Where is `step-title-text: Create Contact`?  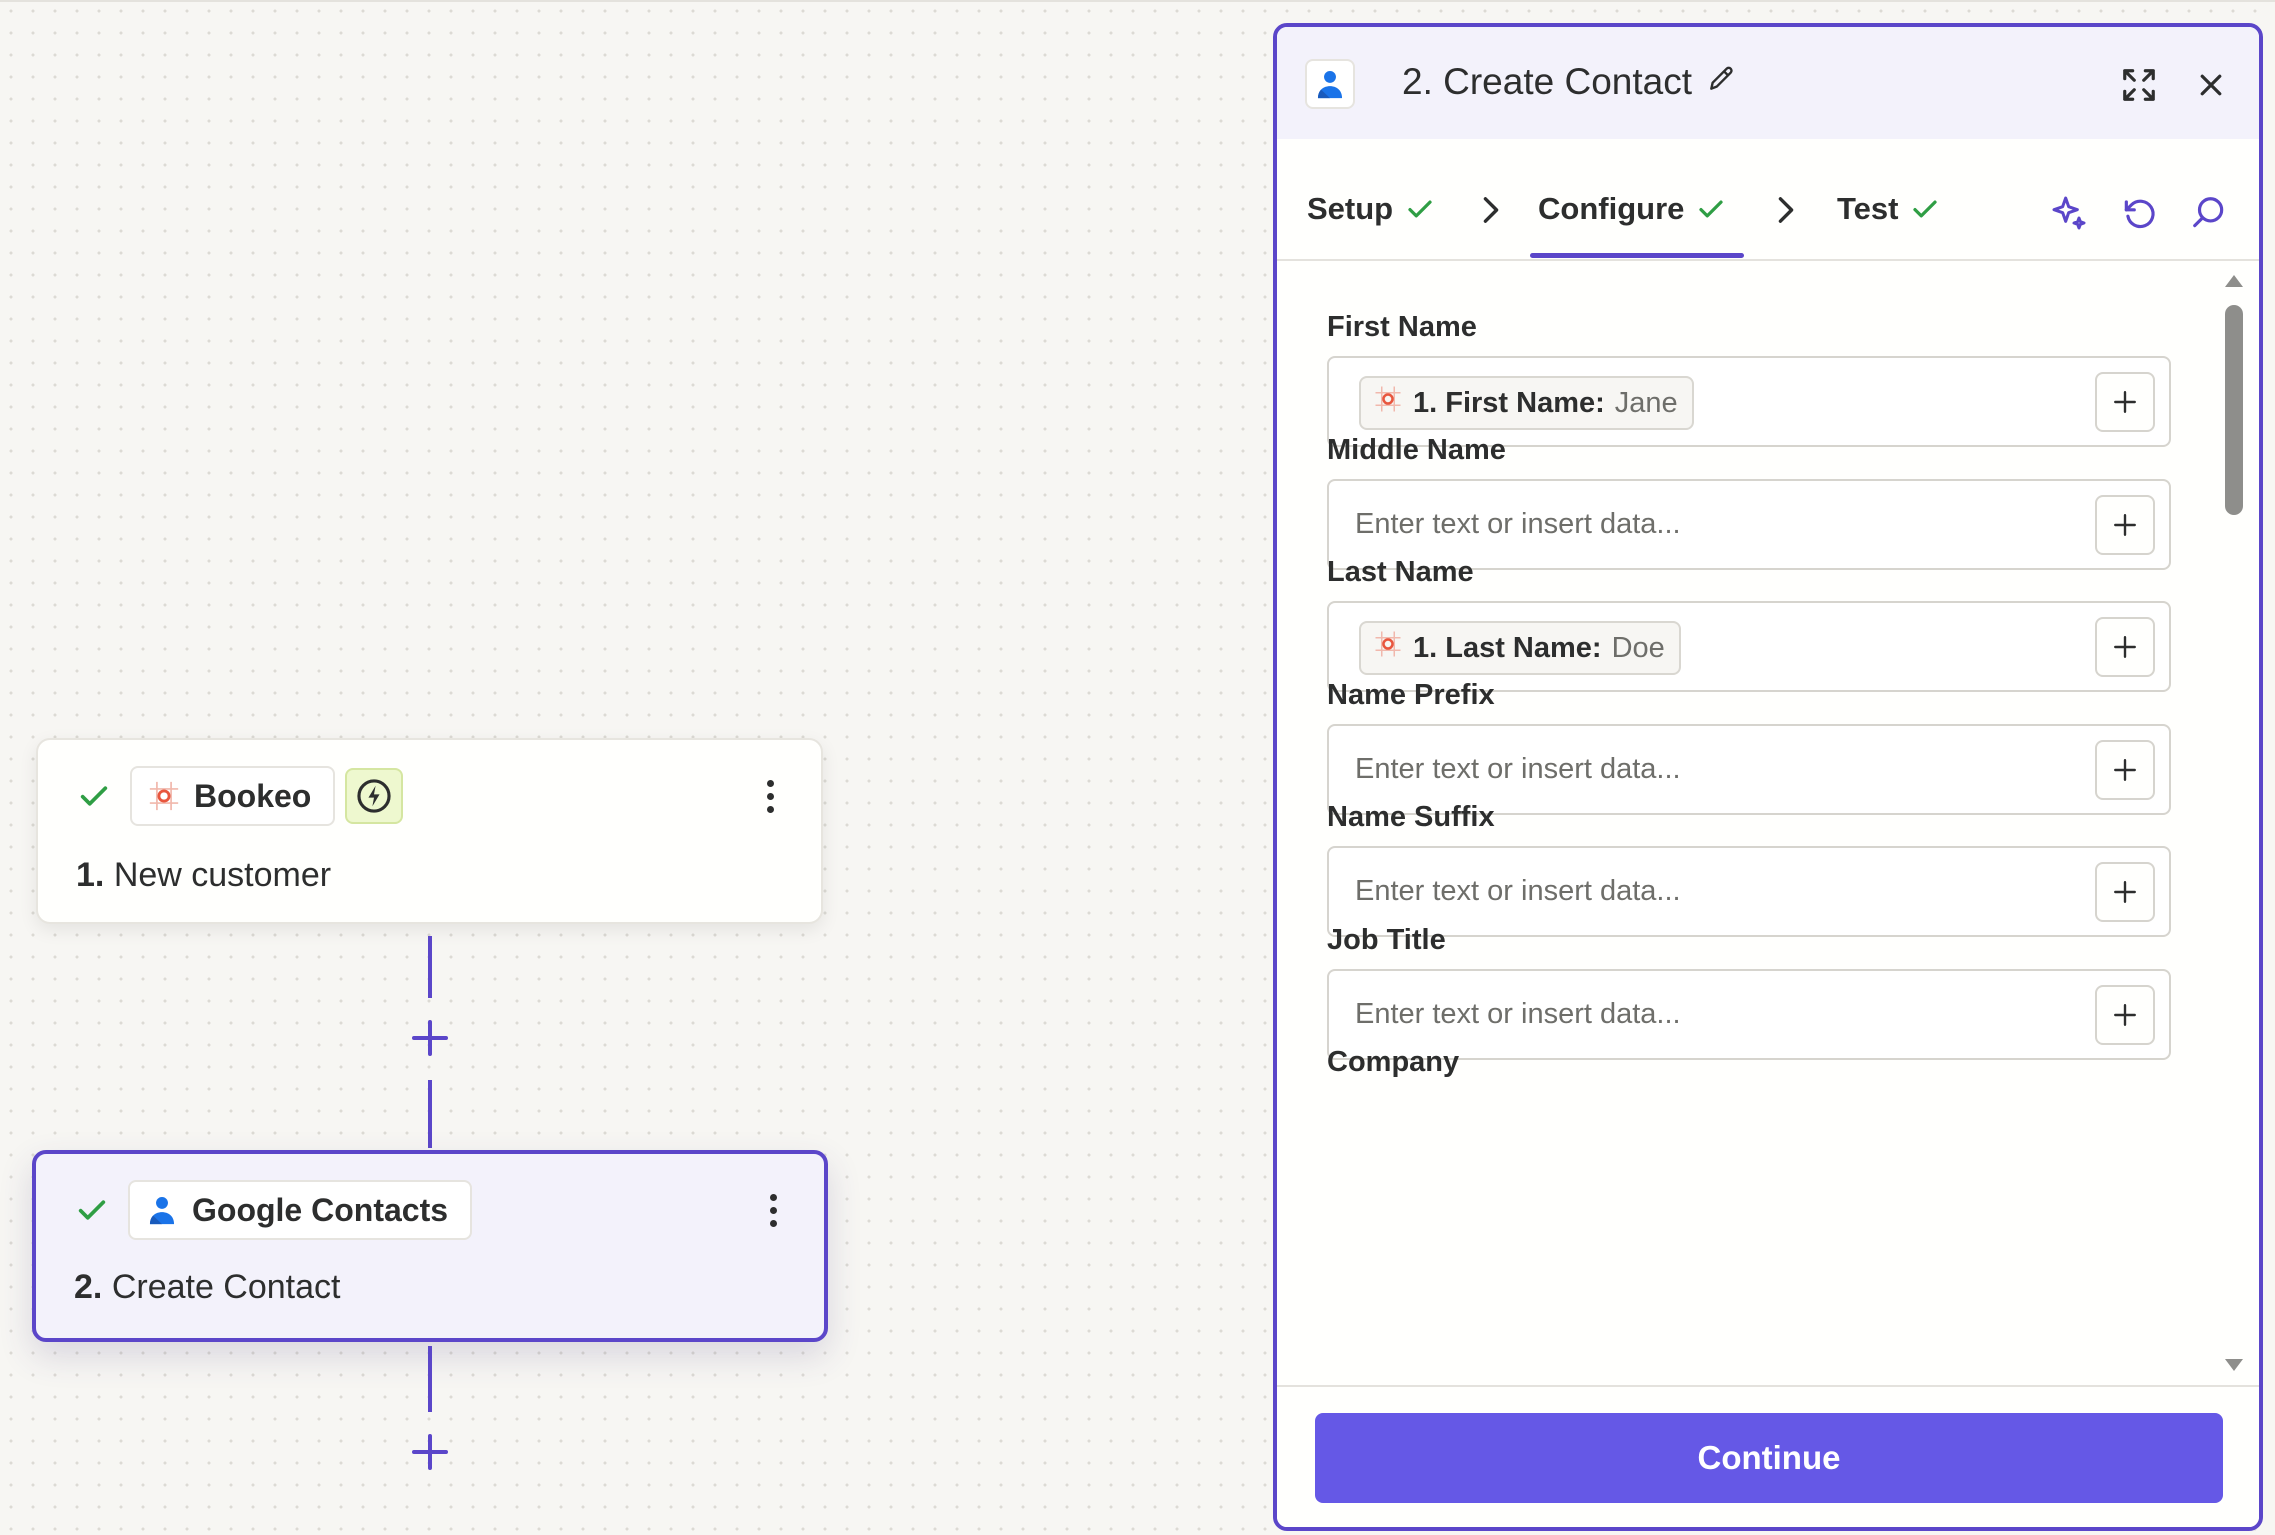
step-title-text: Create Contact is located at coordinates (226, 1287).